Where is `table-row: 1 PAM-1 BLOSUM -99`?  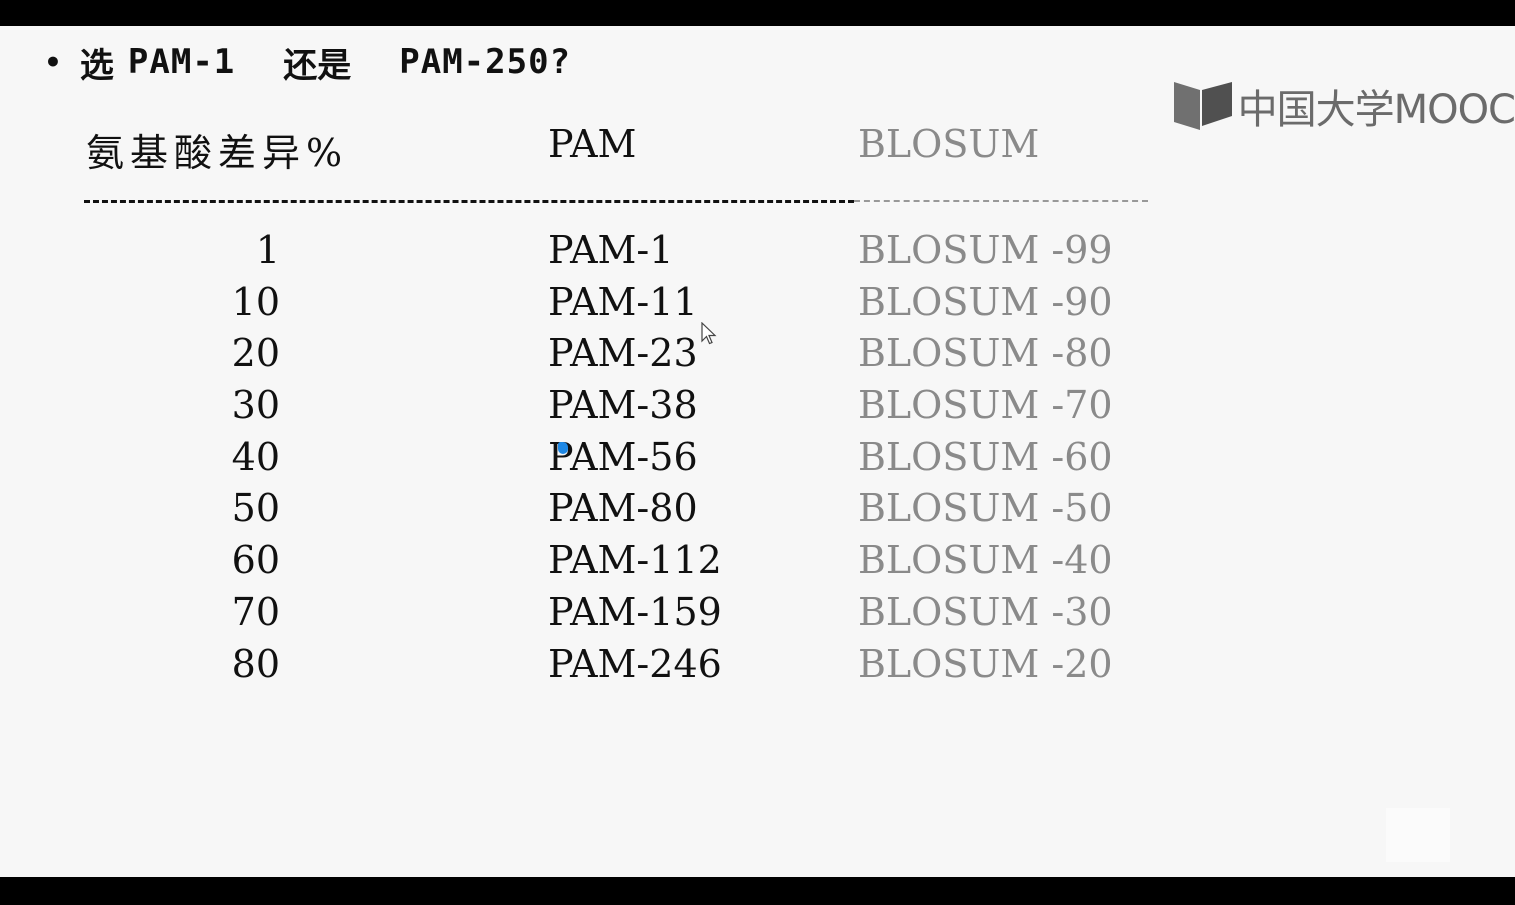 table-row: 1 PAM-1 BLOSUM -99 is located at coordinates (600, 250).